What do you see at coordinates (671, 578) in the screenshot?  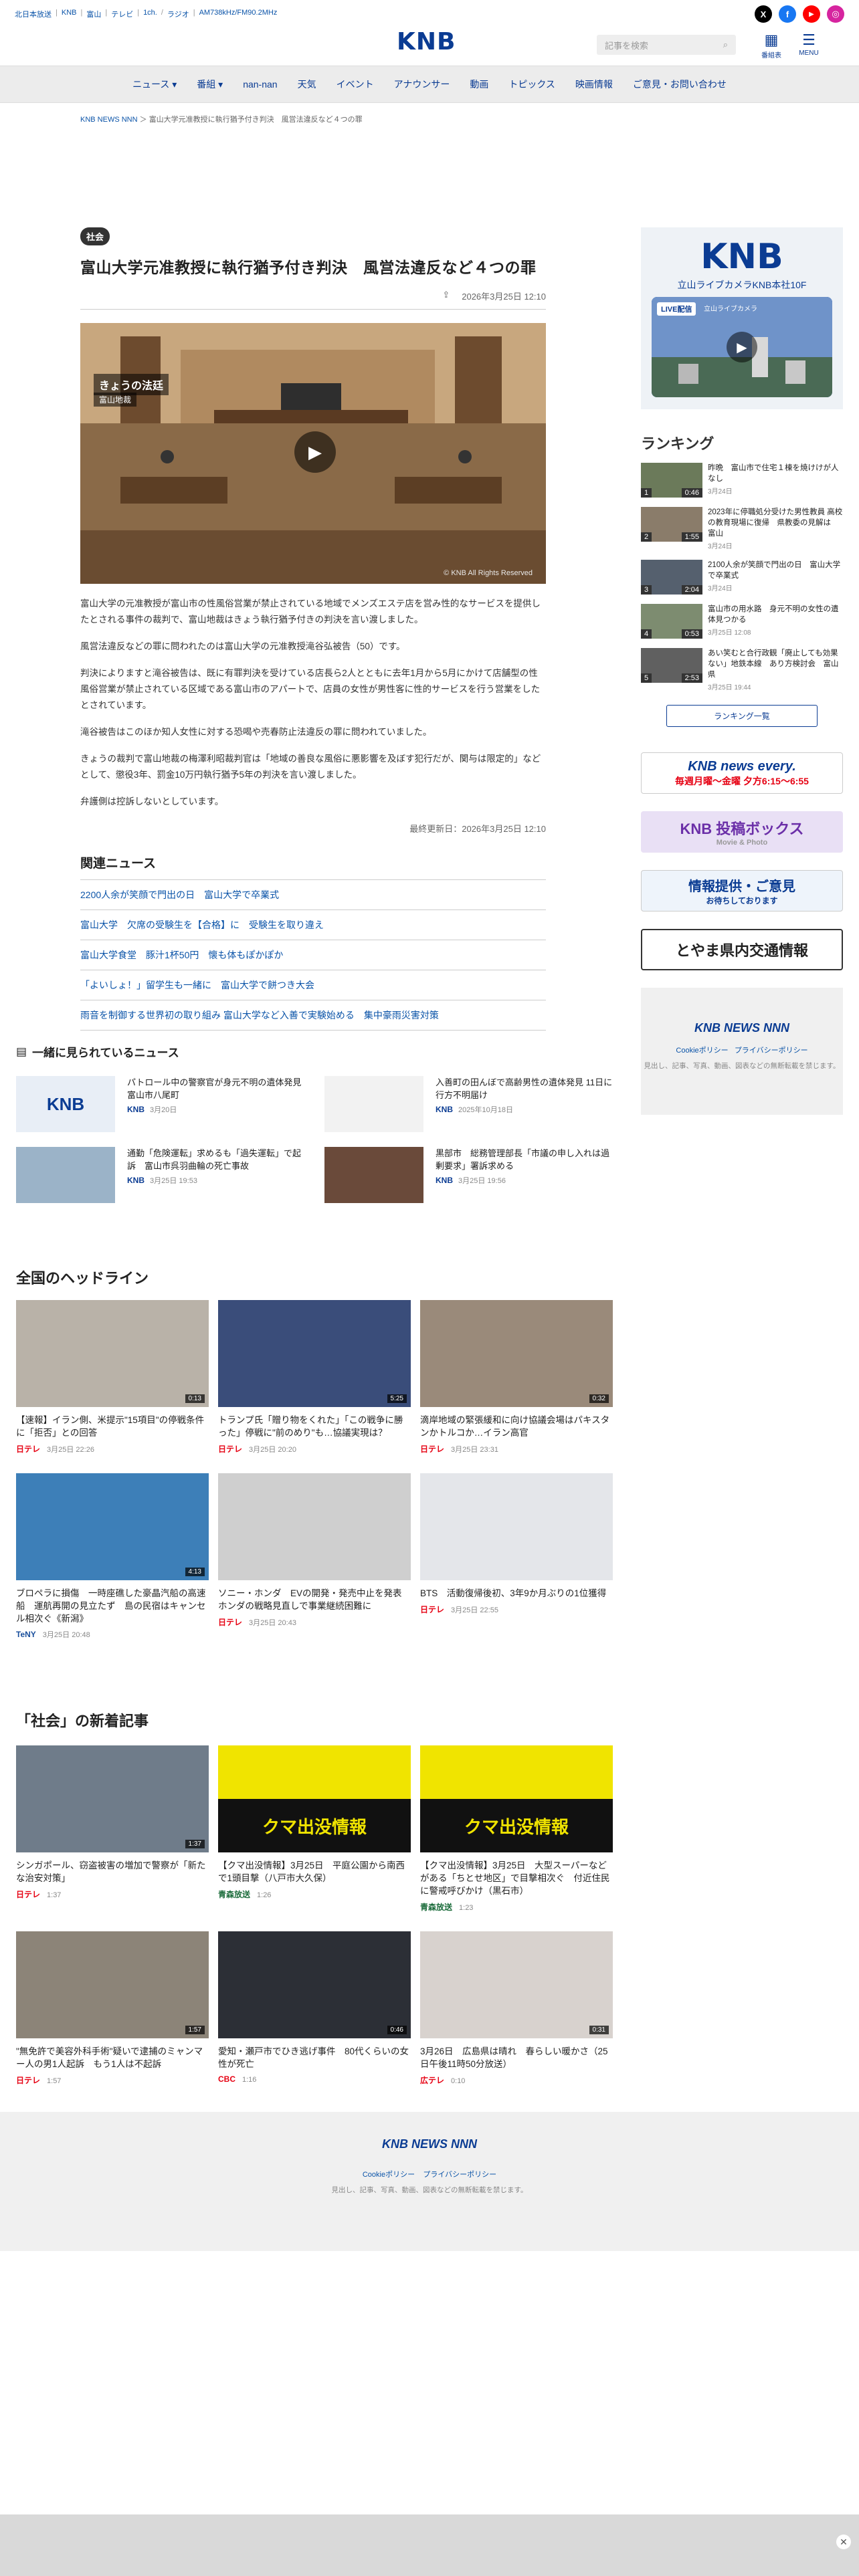 I see `ranking-thumbnail: 3 2:04` at bounding box center [671, 578].